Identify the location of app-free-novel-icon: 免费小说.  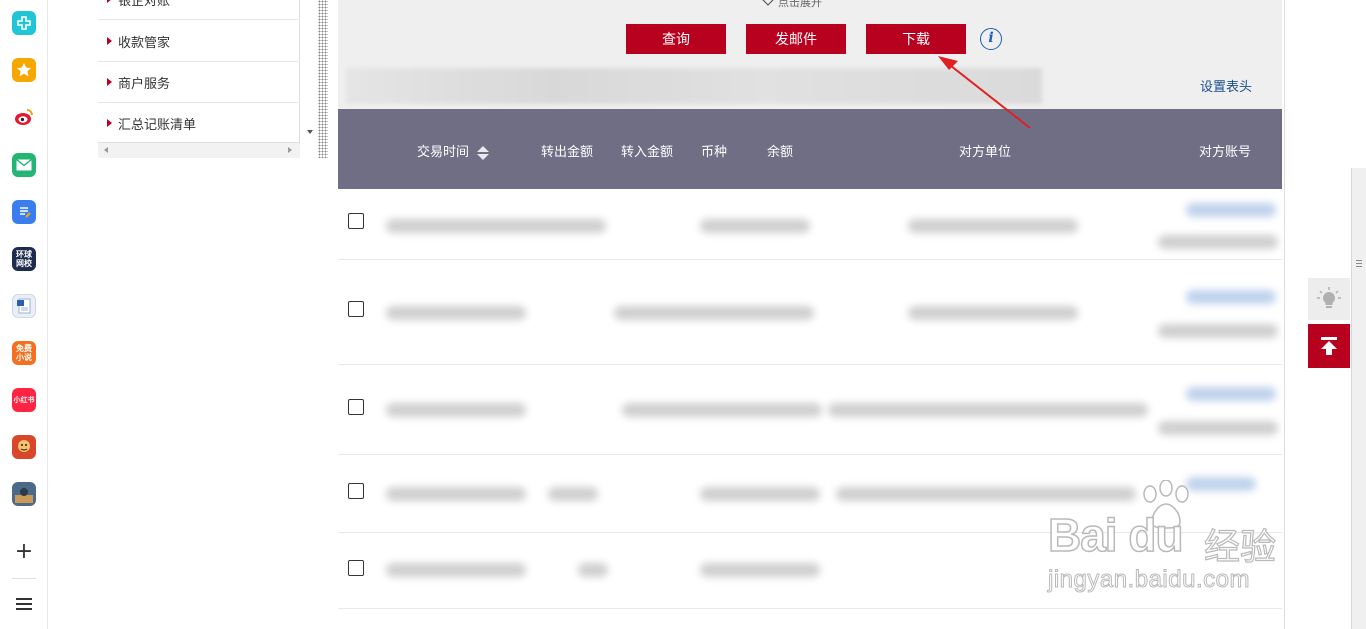
(24, 353).